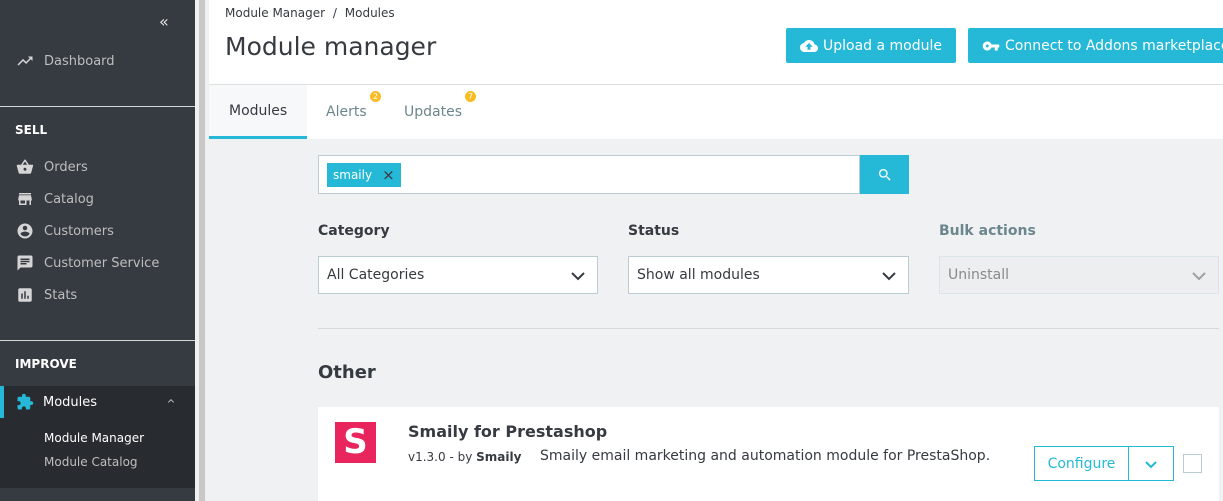  What do you see at coordinates (25, 166) in the screenshot?
I see `basket-icon` at bounding box center [25, 166].